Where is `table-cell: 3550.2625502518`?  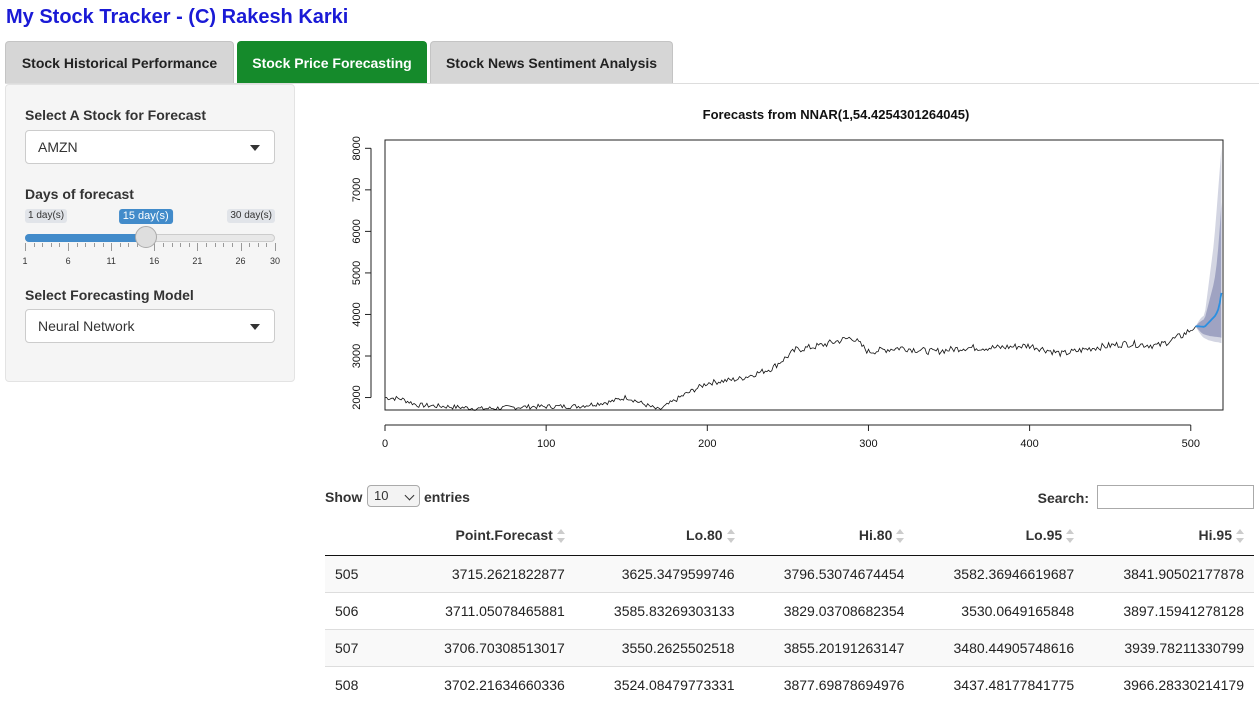
table-cell: 3550.2625502518 is located at coordinates (660, 648).